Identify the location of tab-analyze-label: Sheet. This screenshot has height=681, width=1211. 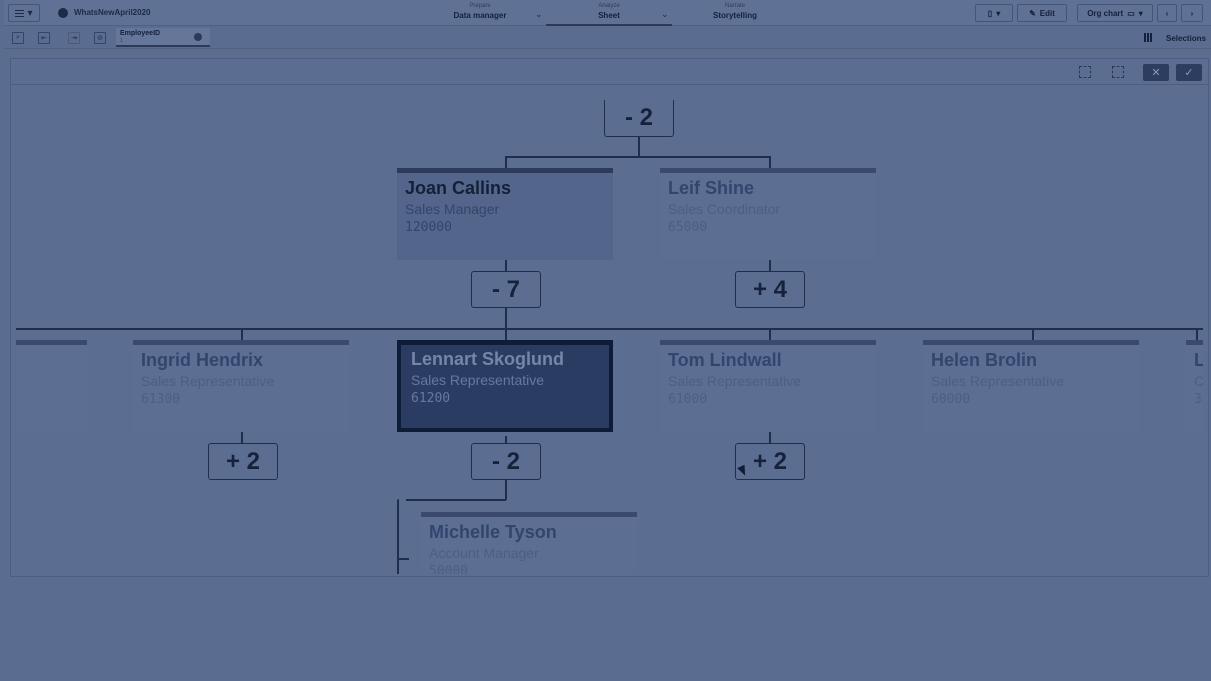
(609, 15).